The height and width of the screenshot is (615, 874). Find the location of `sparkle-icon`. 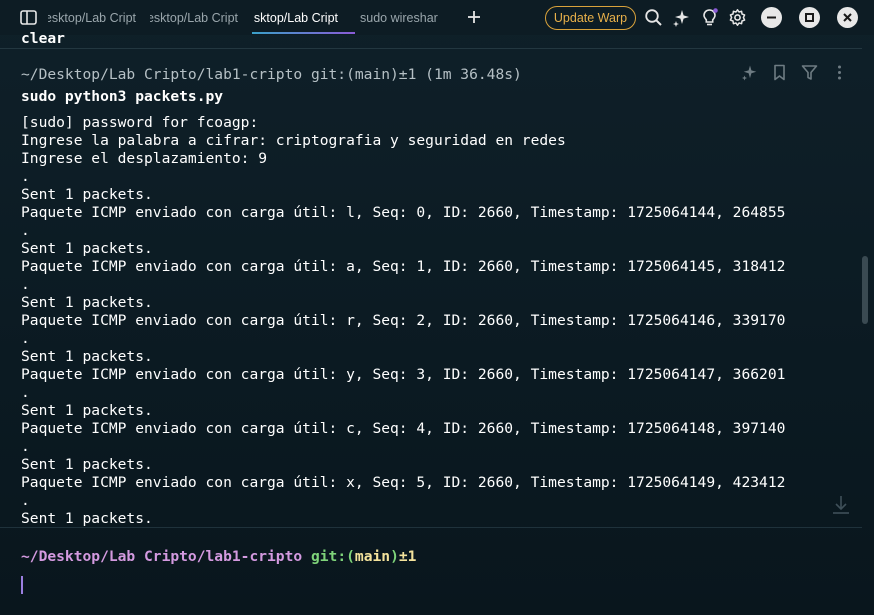

sparkle-icon is located at coordinates (681, 17).